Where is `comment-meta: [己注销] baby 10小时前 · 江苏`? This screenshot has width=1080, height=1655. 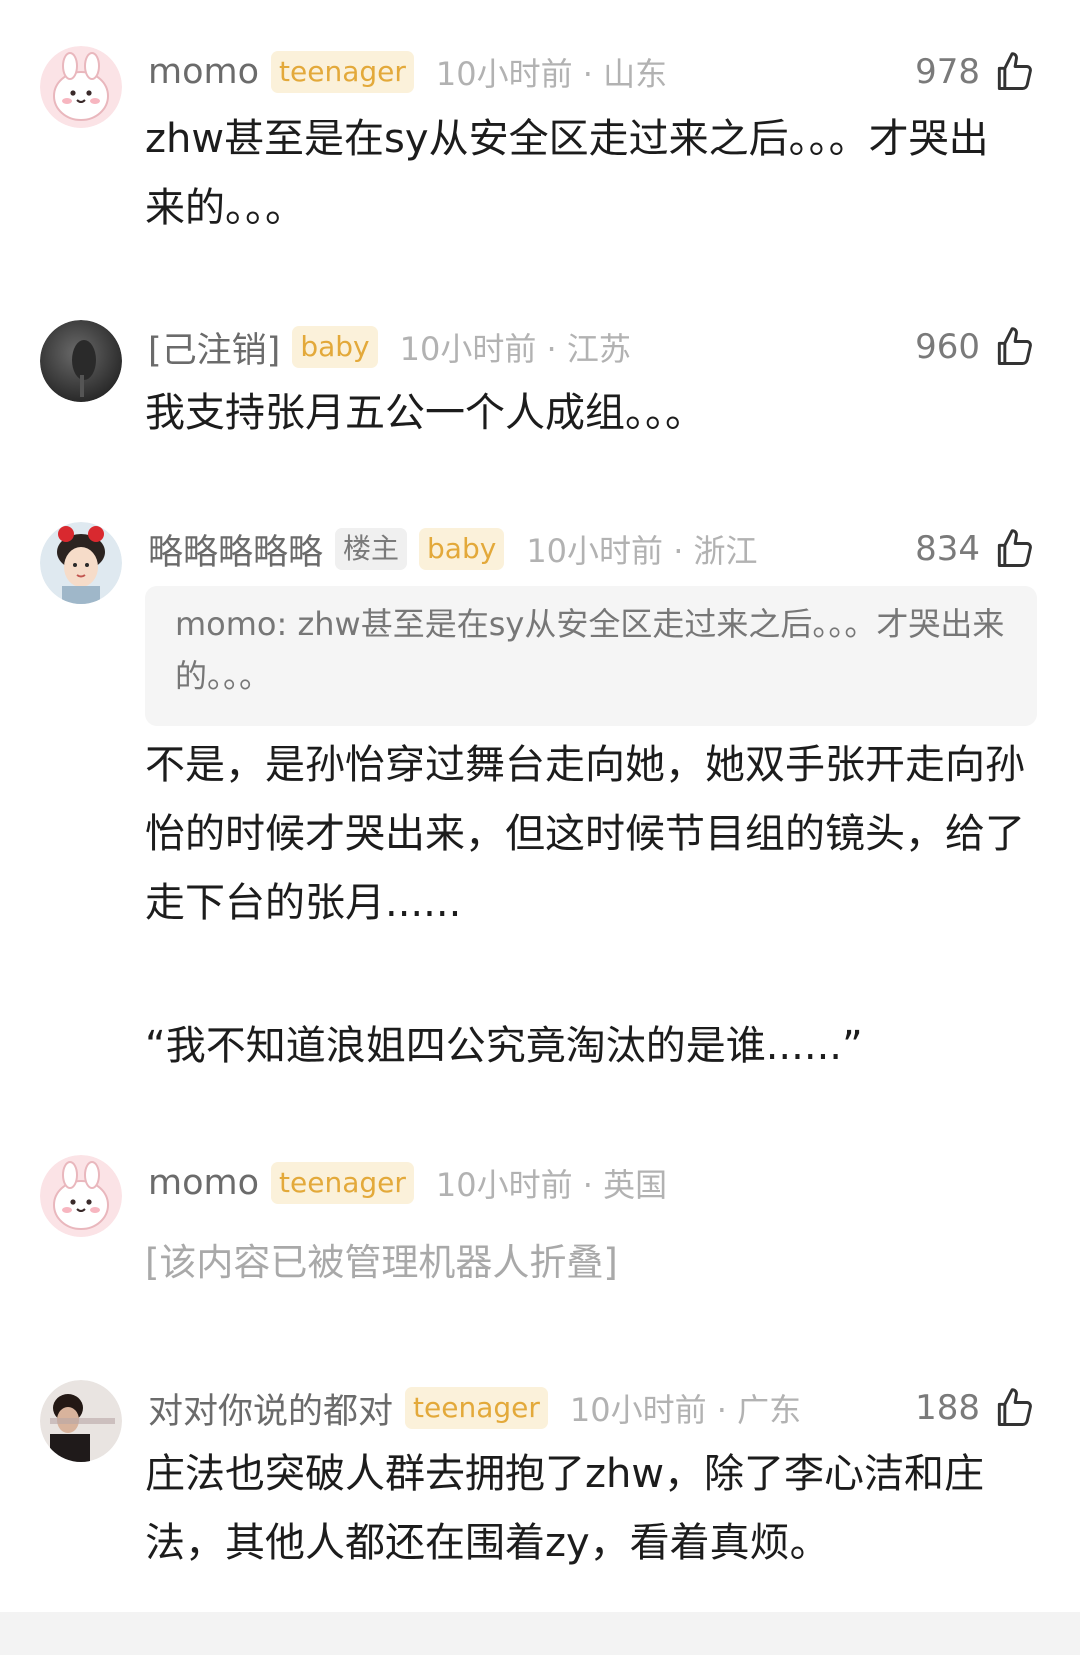
comment-meta: [己注销] baby 10小时前 · 江苏 is located at coordinates (389, 347).